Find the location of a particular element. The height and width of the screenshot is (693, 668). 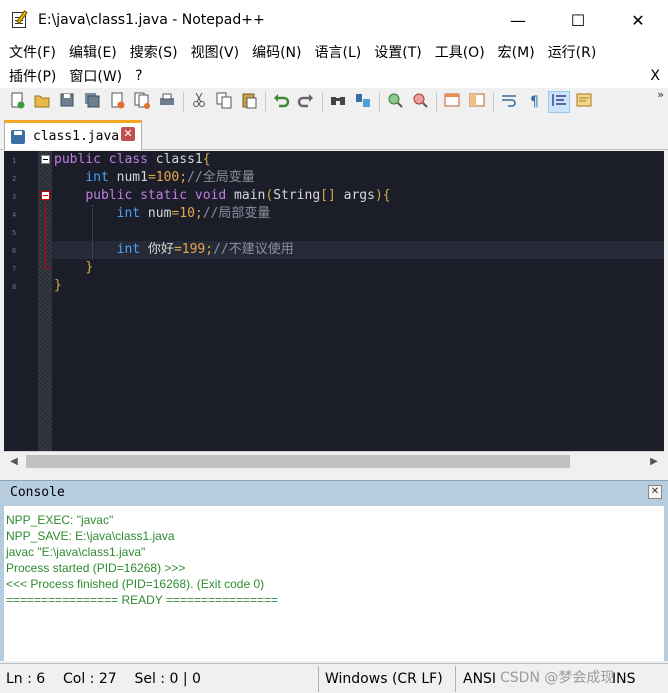

document-map-button is located at coordinates (584, 102).